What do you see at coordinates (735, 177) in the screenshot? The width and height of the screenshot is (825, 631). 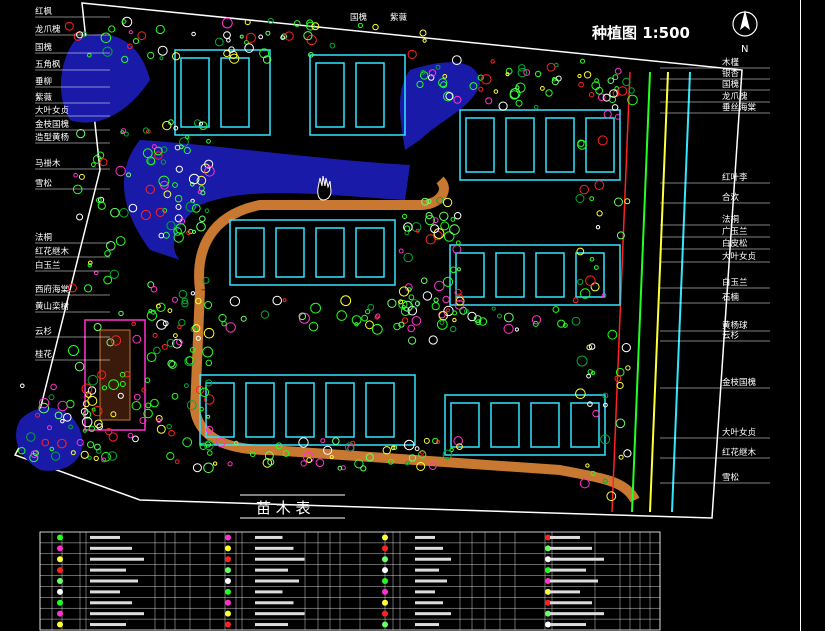 I see `plant-label-right: 红叶李` at bounding box center [735, 177].